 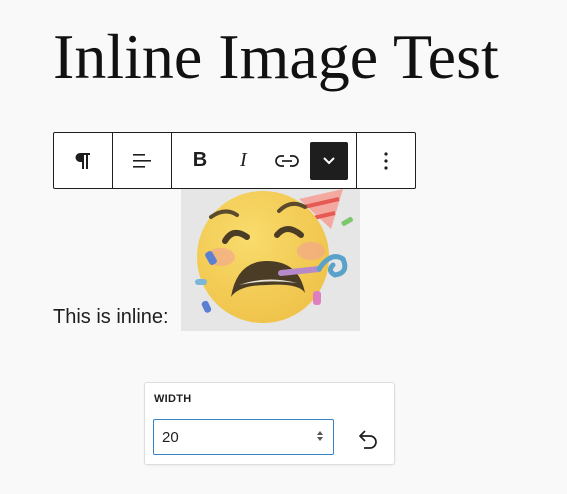 I want to click on options-button, so click(x=386, y=160).